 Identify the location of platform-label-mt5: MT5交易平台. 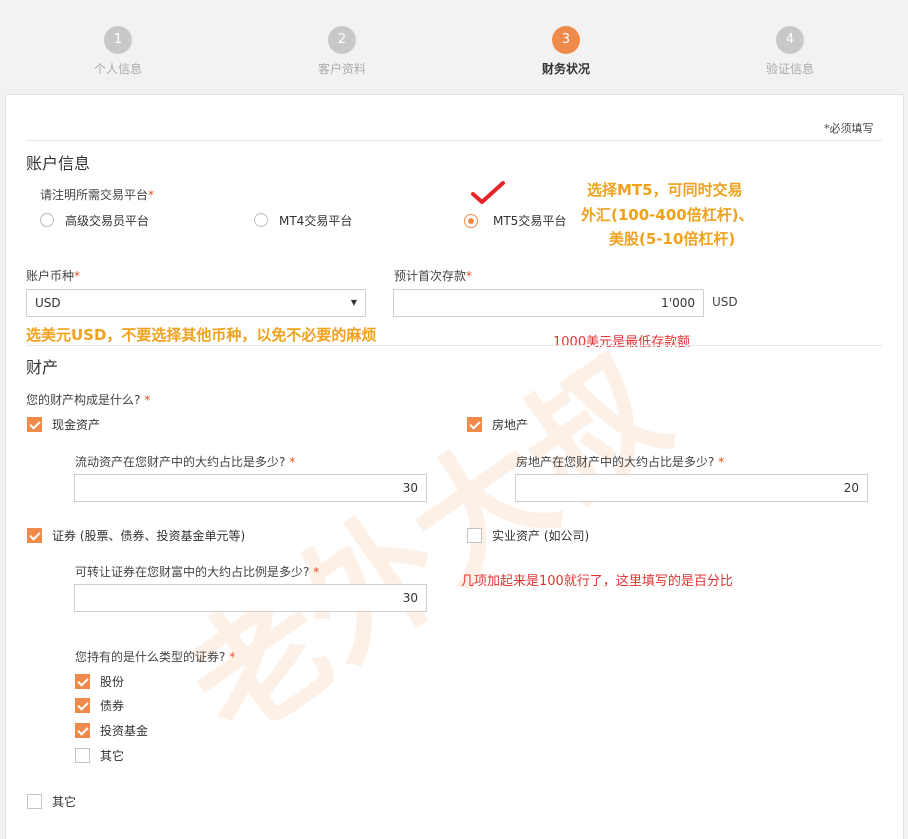
(530, 221).